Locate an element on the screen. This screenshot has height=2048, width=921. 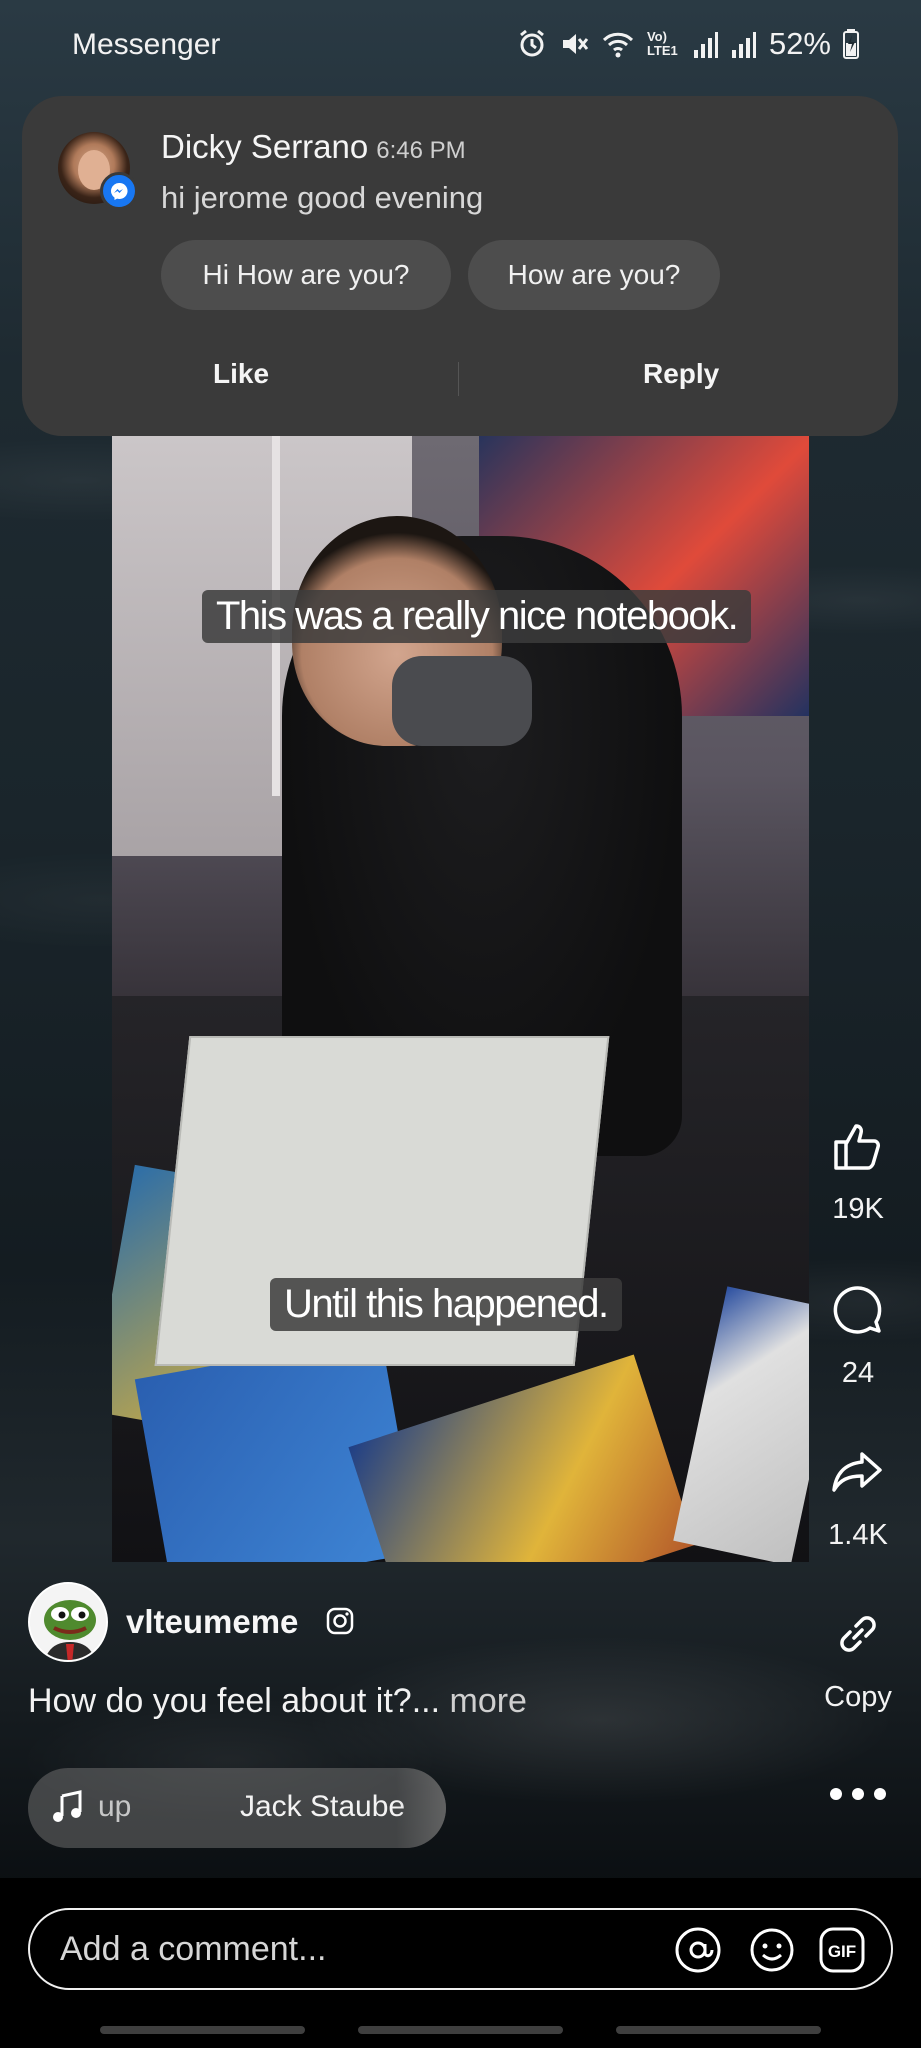
author-avatar is located at coordinates (68, 1622).